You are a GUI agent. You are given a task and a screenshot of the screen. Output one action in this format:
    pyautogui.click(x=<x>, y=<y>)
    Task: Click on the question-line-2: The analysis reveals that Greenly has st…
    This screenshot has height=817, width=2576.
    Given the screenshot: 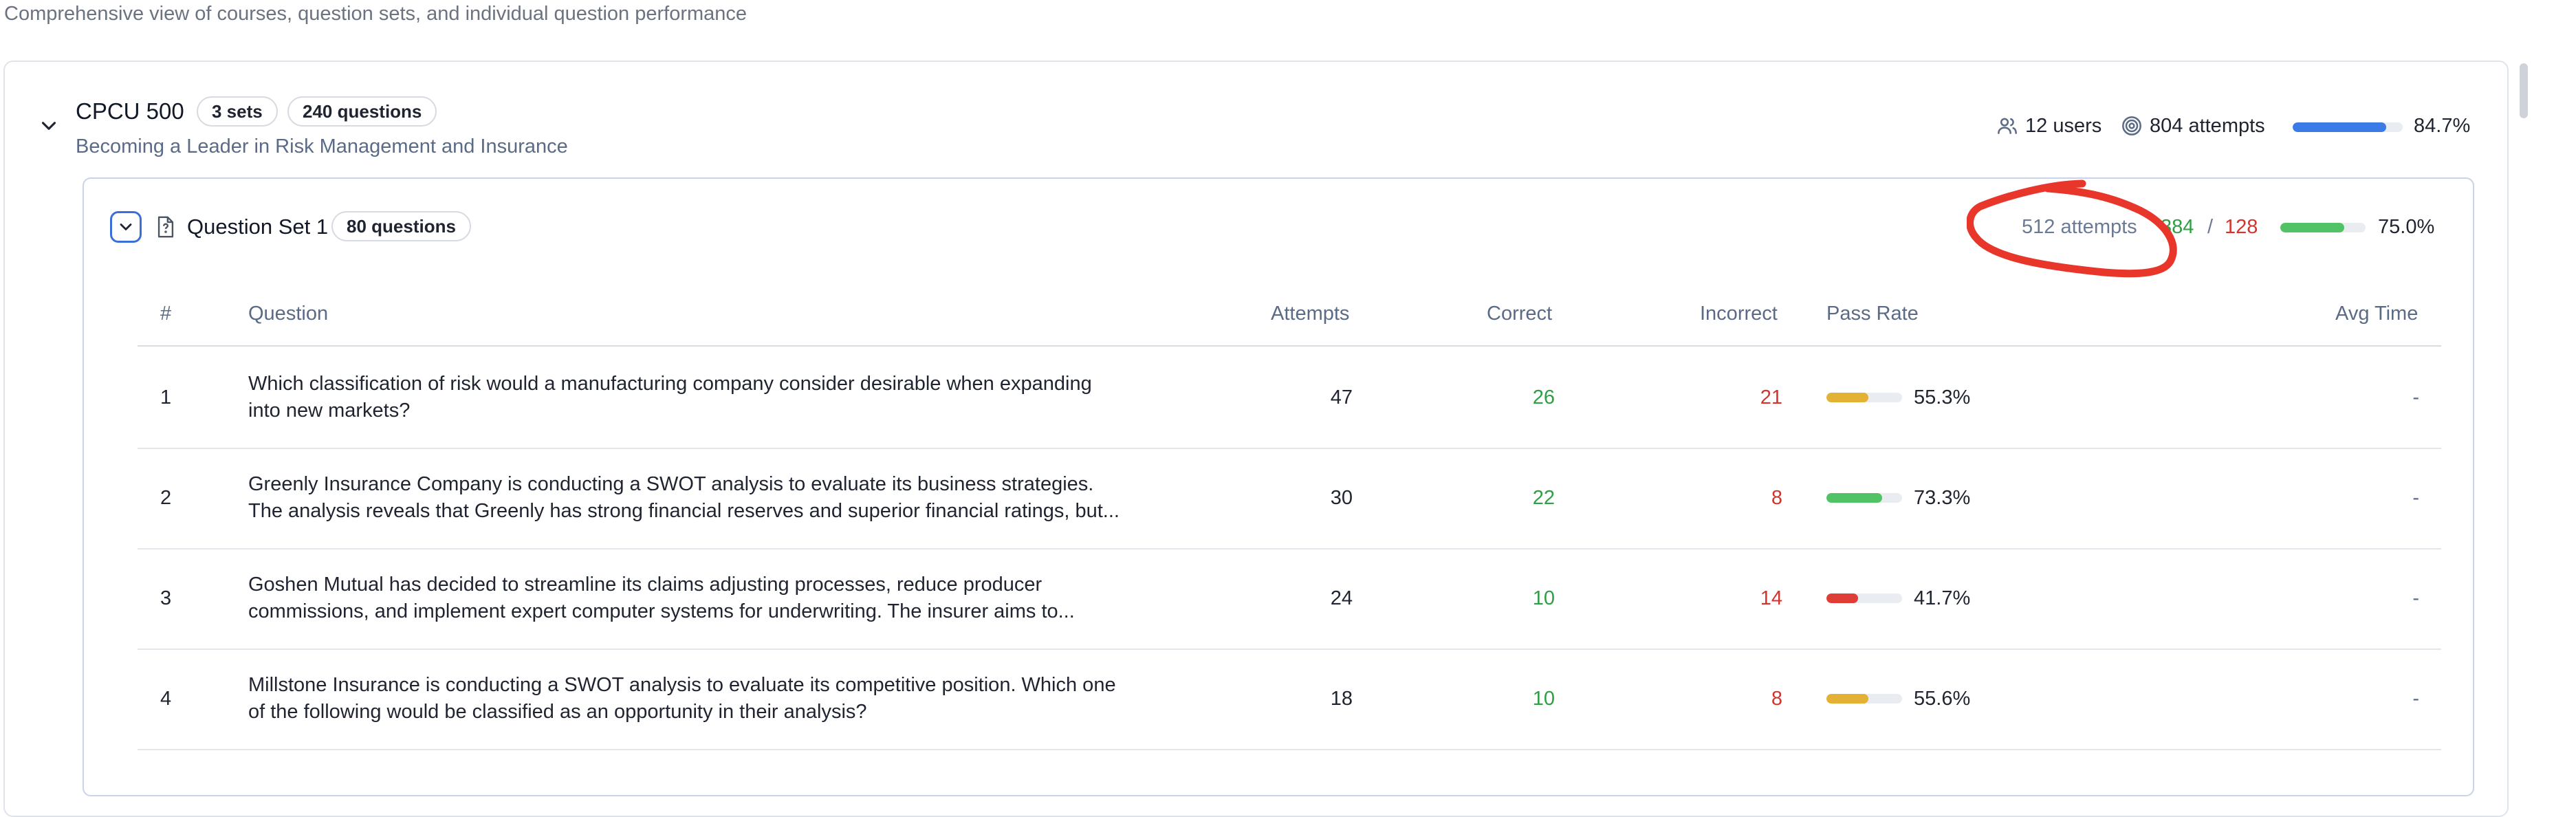 What is the action you would take?
    pyautogui.click(x=684, y=511)
    